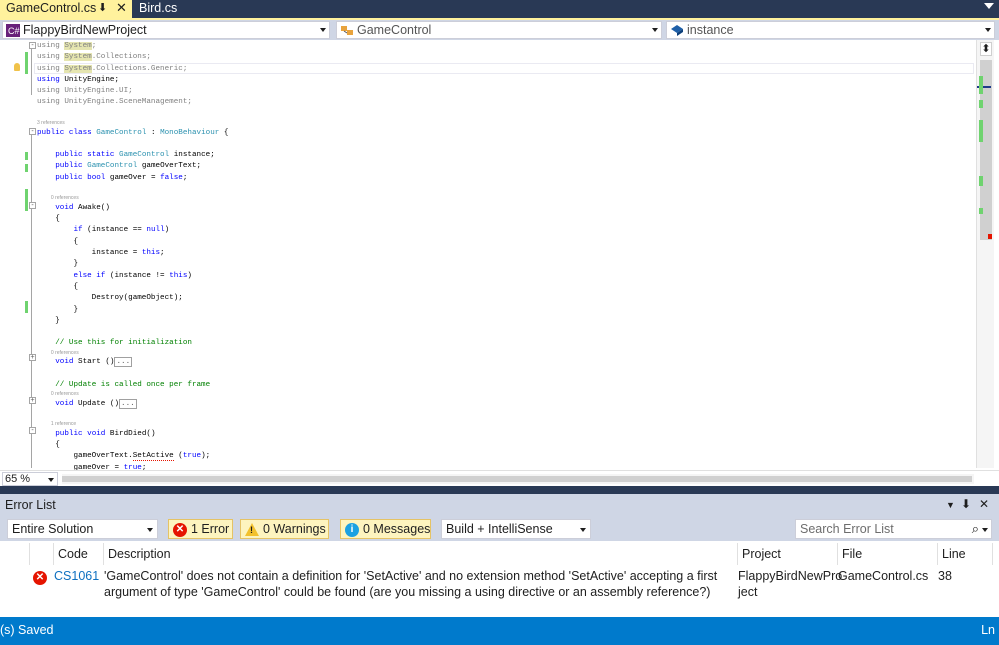 This screenshot has width=999, height=645. Describe the element at coordinates (748, 592) in the screenshot. I see `project-line: ject` at that location.